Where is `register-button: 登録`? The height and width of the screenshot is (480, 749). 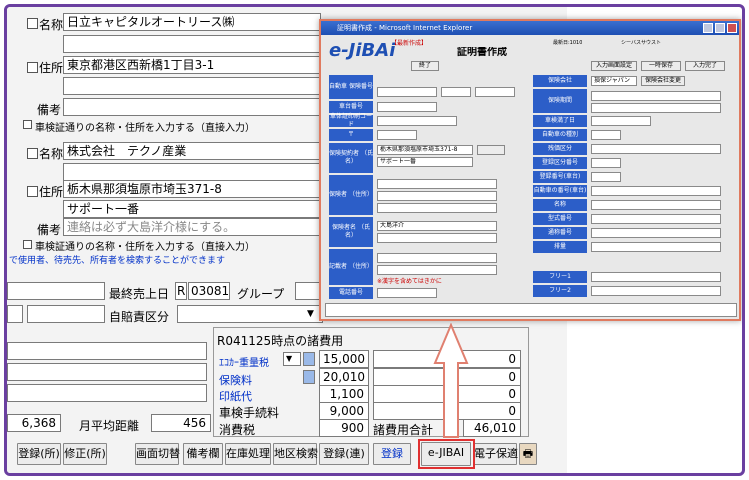 register-button: 登録 is located at coordinates (392, 454).